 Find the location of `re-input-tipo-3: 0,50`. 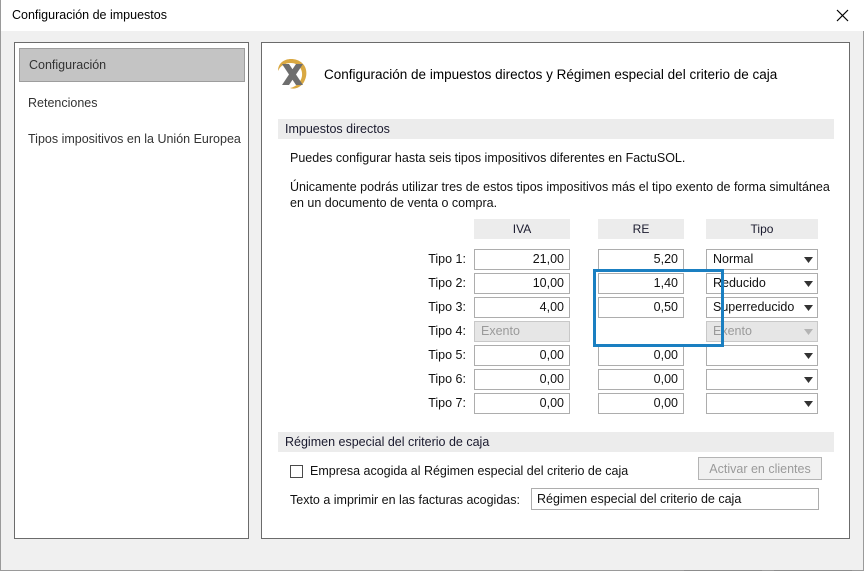

re-input-tipo-3: 0,50 is located at coordinates (641, 307).